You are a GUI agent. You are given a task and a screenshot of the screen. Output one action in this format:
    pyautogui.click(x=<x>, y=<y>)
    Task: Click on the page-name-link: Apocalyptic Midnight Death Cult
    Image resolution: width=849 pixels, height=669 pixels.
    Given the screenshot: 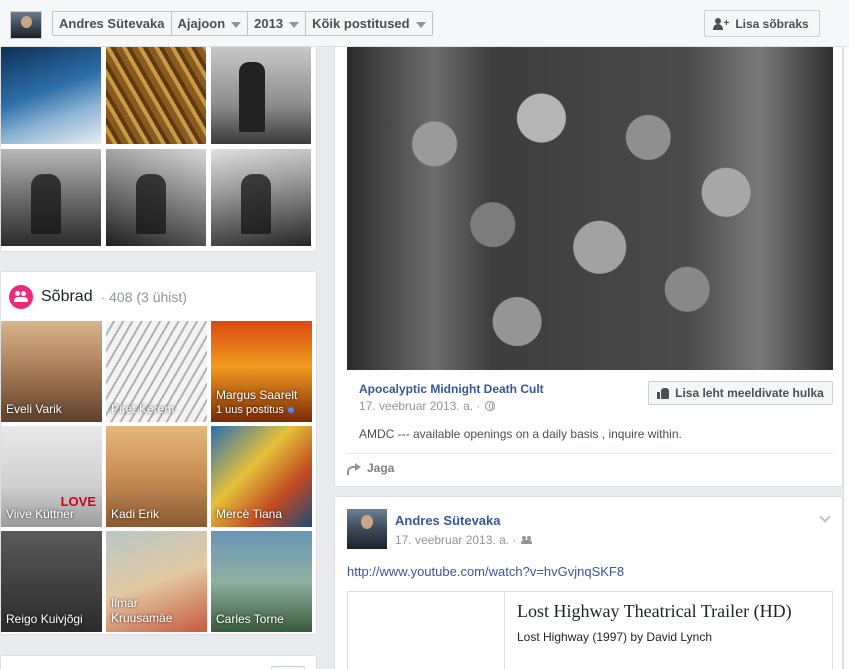 What is the action you would take?
    pyautogui.click(x=451, y=389)
    